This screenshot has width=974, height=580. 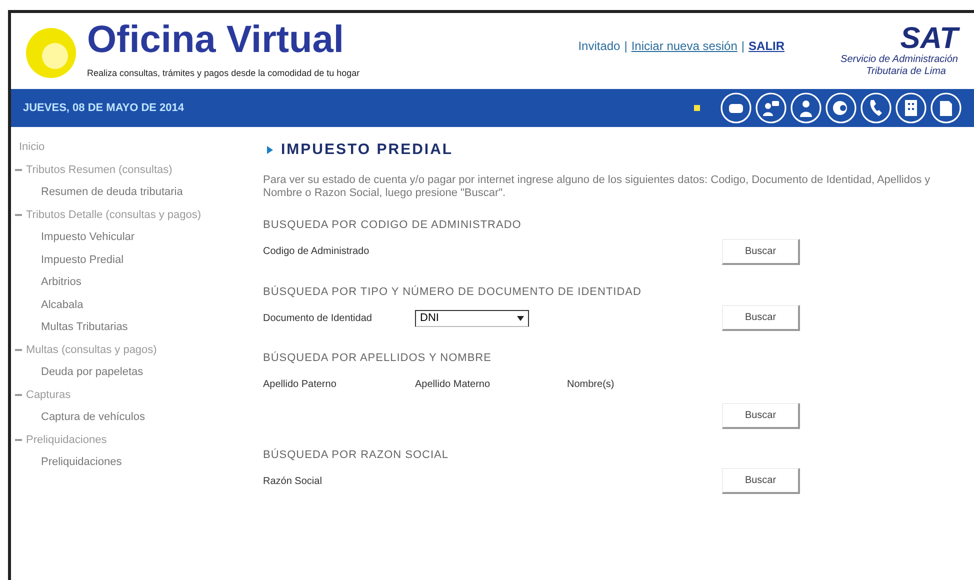 What do you see at coordinates (300, 385) in the screenshot?
I see `field-label: Apellido Paterno` at bounding box center [300, 385].